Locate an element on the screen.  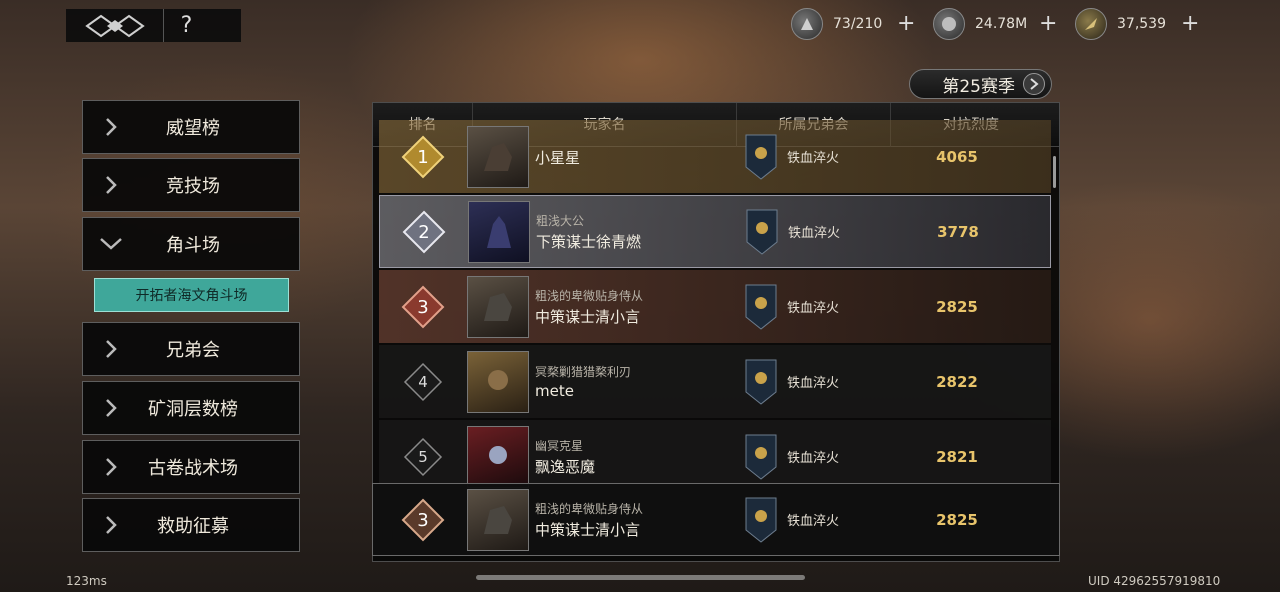
currency-stamina: 73/210 + is located at coordinates (853, 24).